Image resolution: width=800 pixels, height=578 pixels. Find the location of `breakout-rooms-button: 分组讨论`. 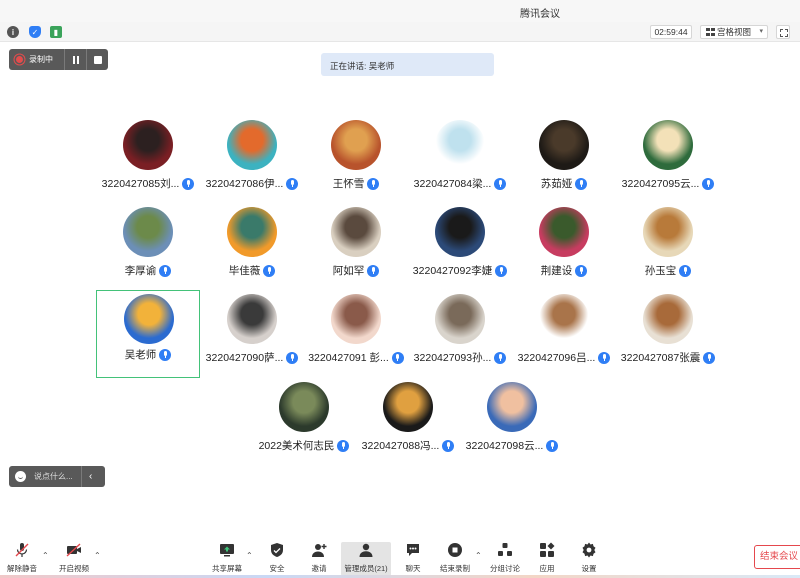

breakout-rooms-button: 分组讨论 is located at coordinates (505, 559).